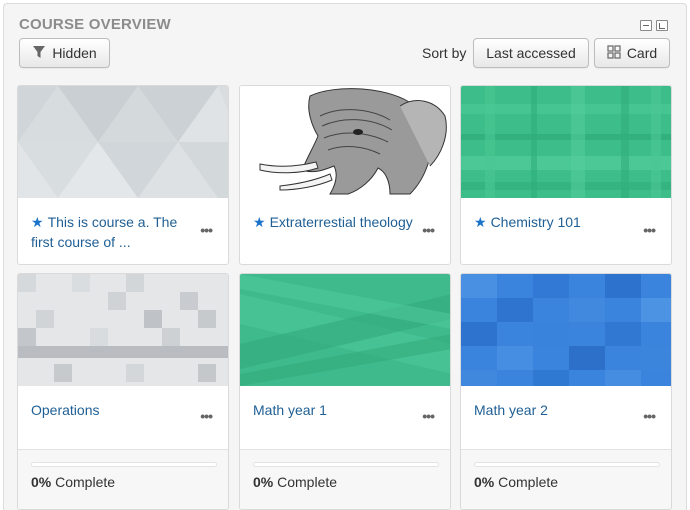 The width and height of the screenshot is (690, 510). Describe the element at coordinates (333, 410) in the screenshot. I see `course-title-link: Math year 1` at that location.